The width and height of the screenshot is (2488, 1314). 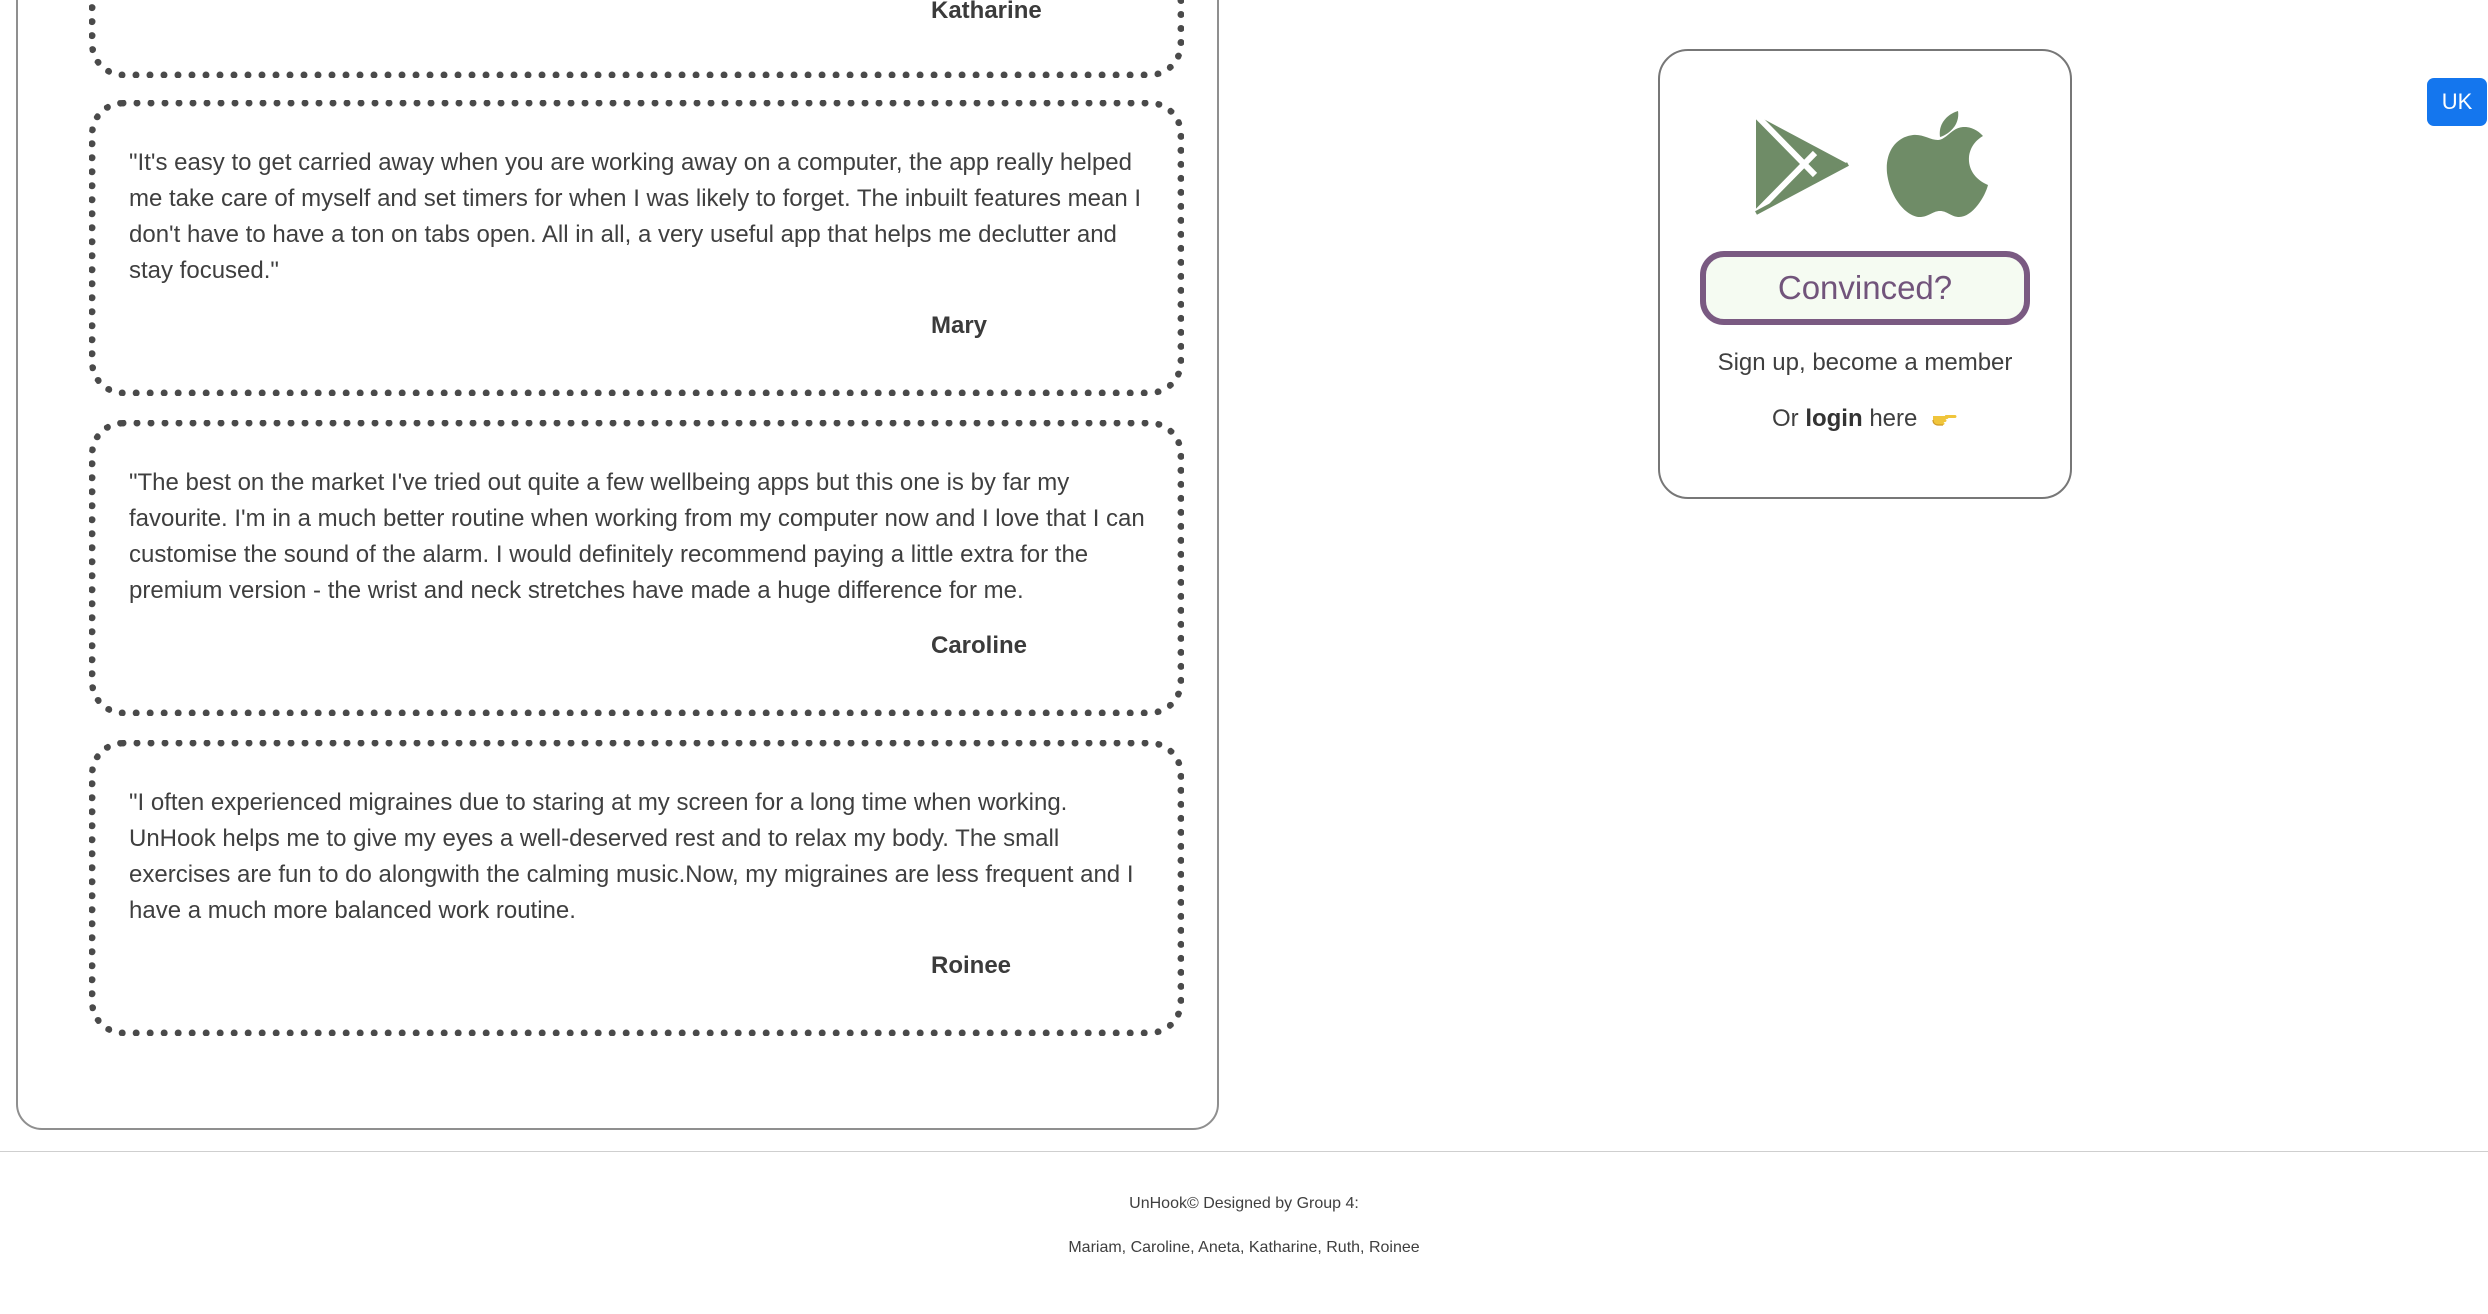 What do you see at coordinates (971, 965) in the screenshot?
I see `testimonial-author: Roinee` at bounding box center [971, 965].